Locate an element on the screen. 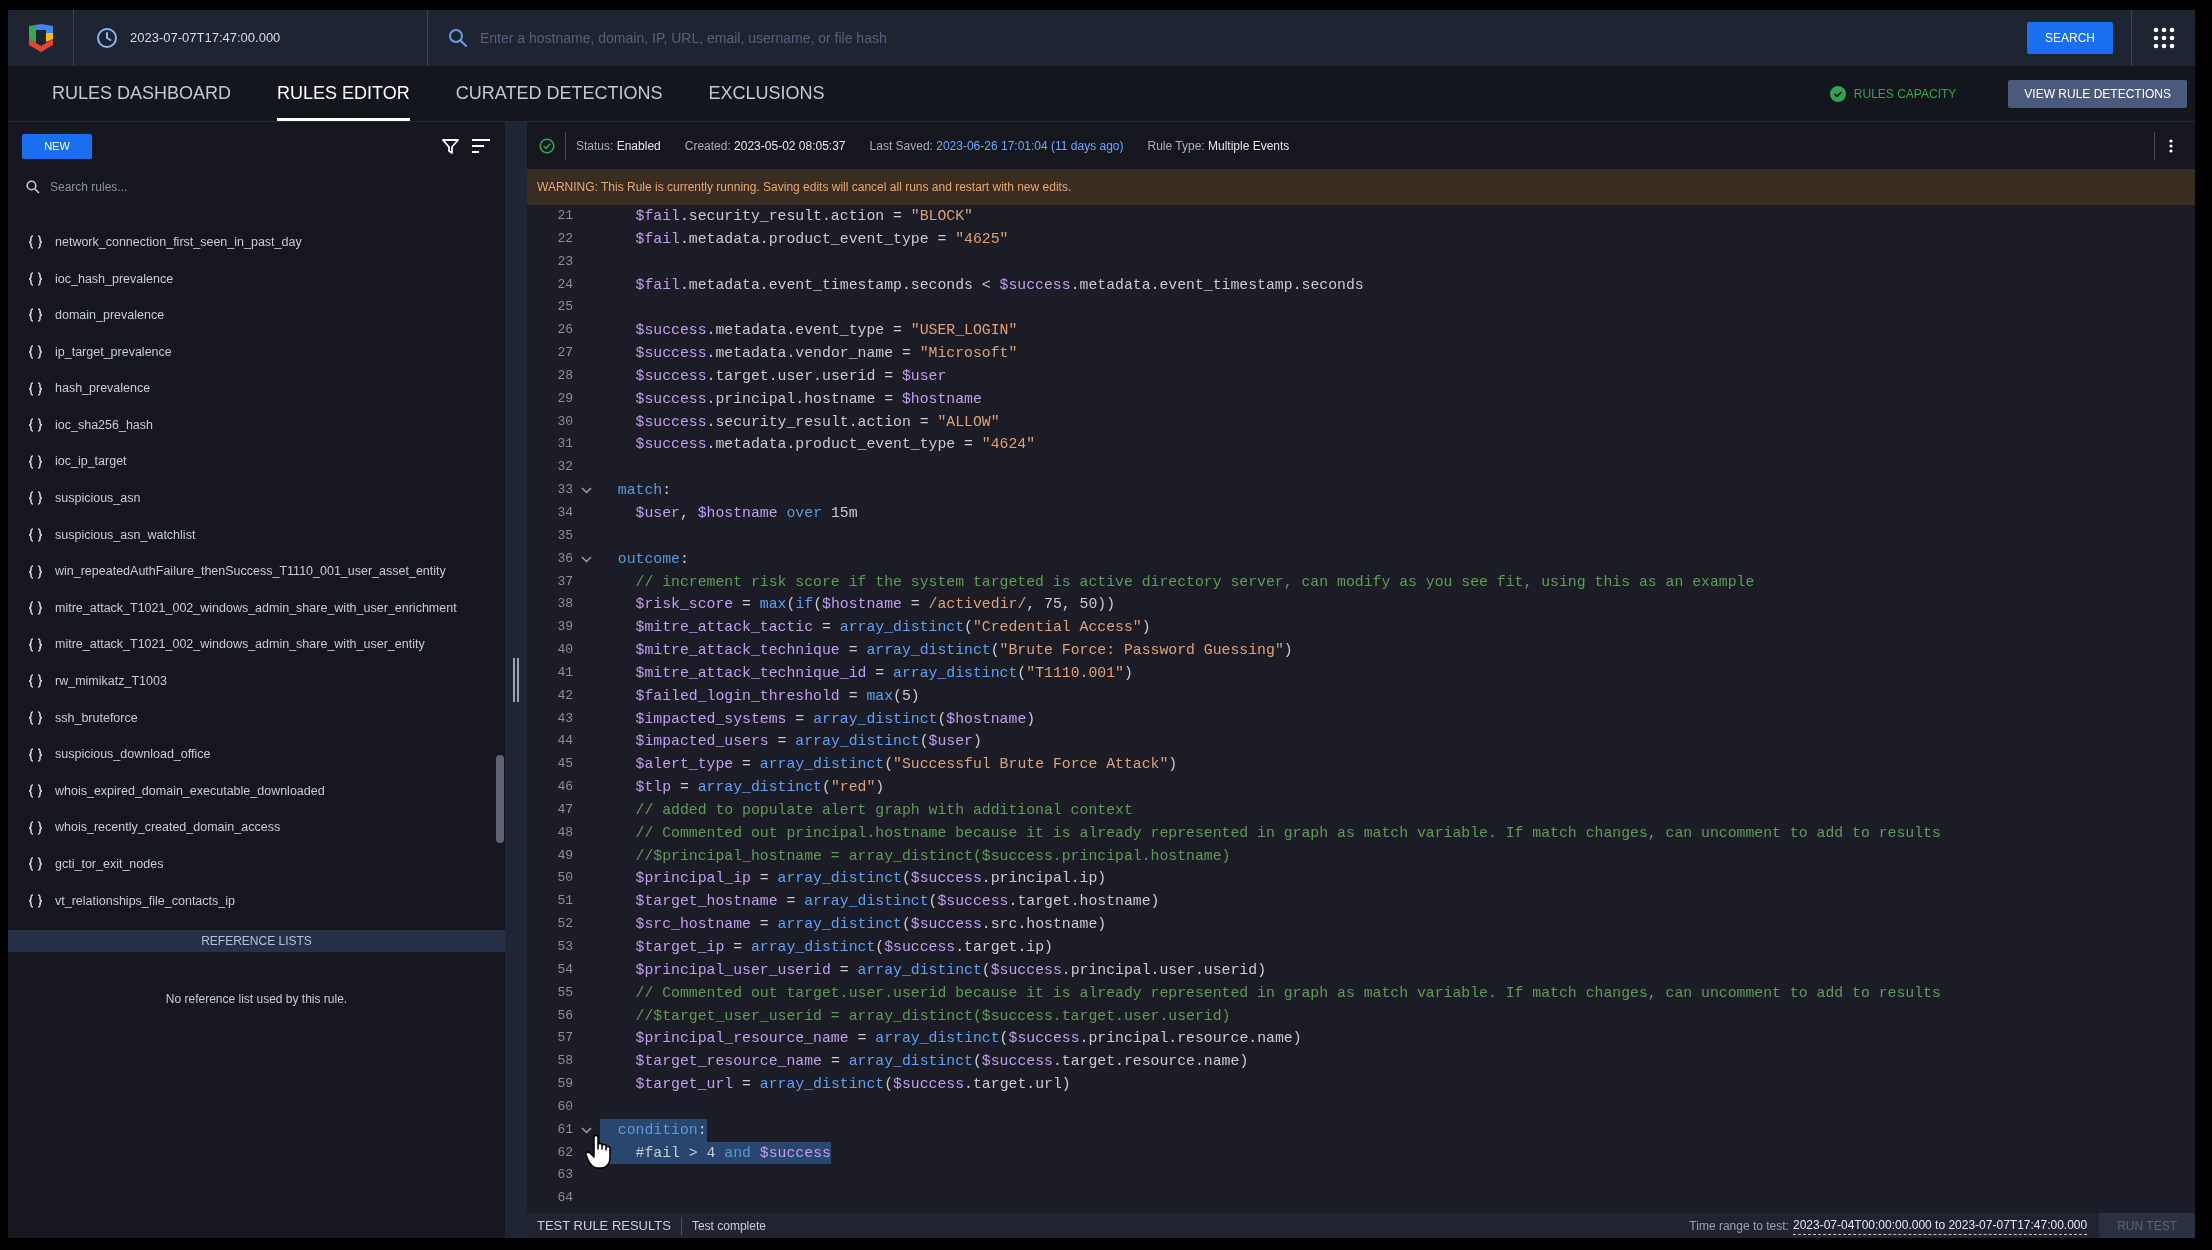  line-number: 32 is located at coordinates (564, 467).